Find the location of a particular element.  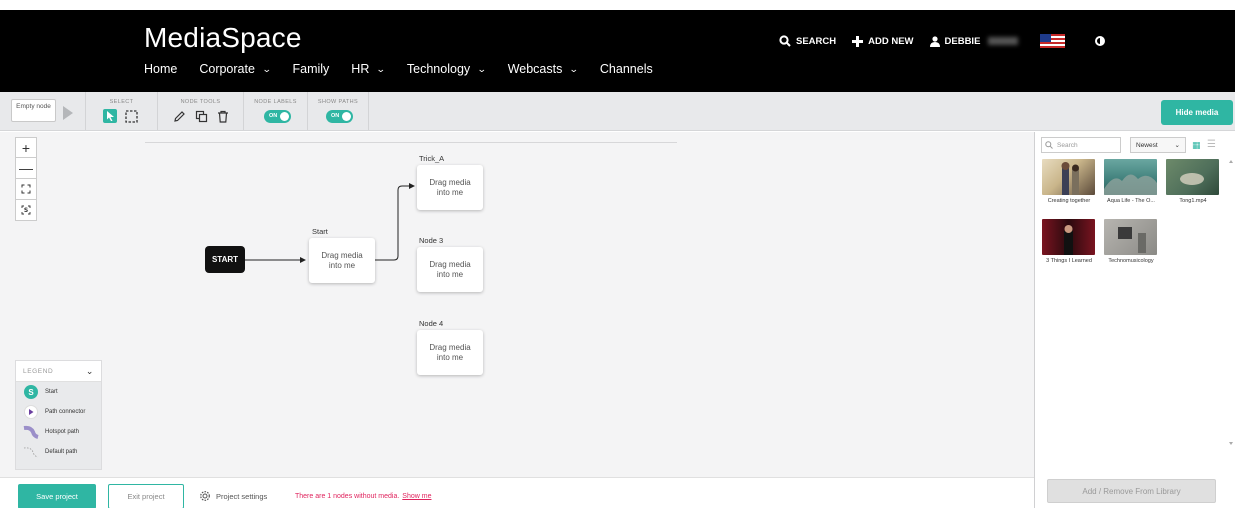

media-scrollbar is located at coordinates (1231, 304).